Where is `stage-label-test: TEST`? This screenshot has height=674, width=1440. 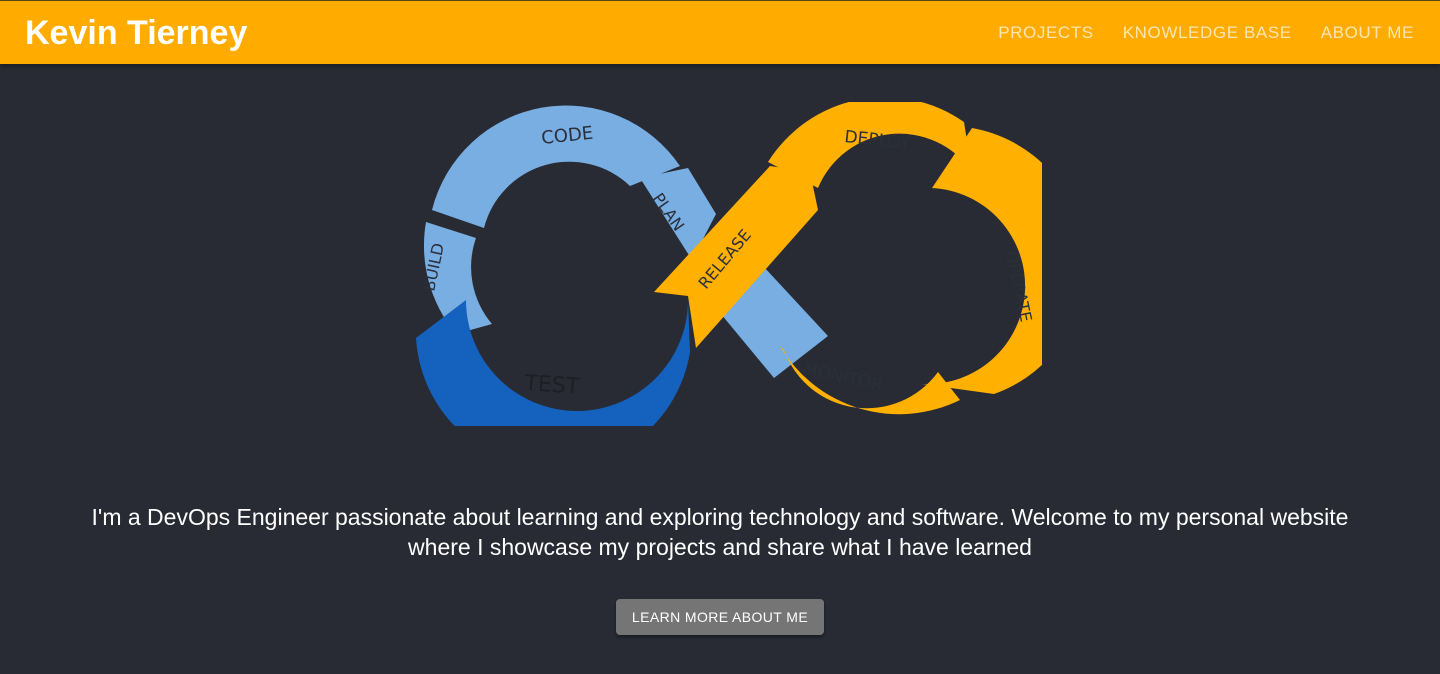
stage-label-test: TEST is located at coordinates (552, 385).